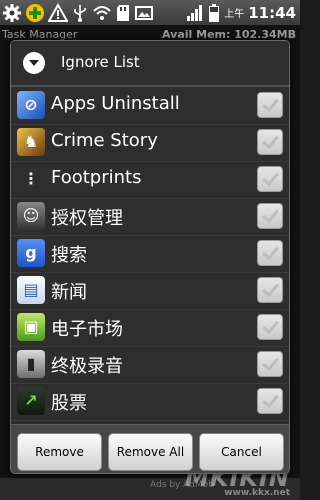 Image resolution: width=320 pixels, height=500 pixels. What do you see at coordinates (12, 12) in the screenshot?
I see `settings-icon` at bounding box center [12, 12].